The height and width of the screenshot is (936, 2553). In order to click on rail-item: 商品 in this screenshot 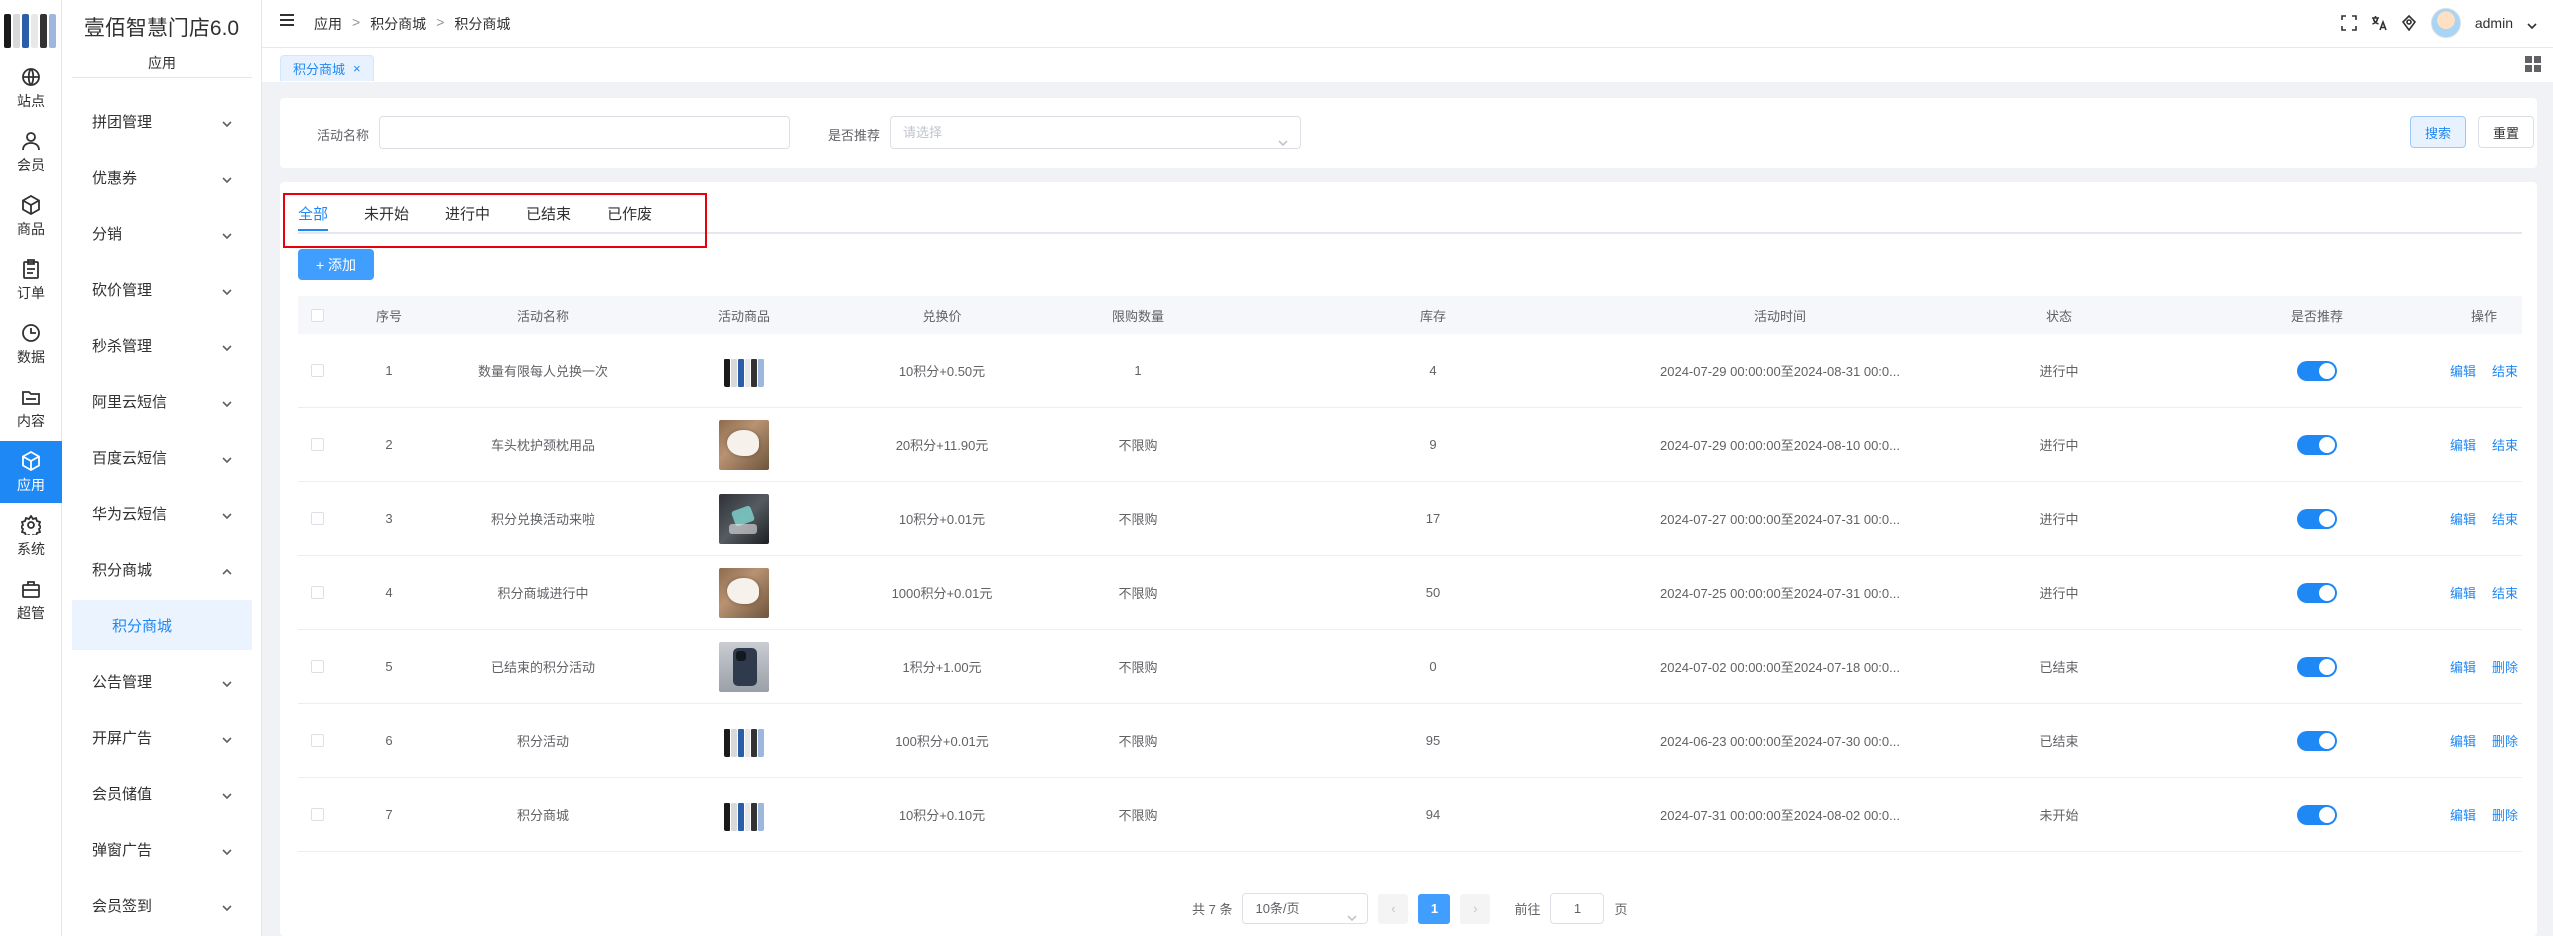, I will do `click(31, 216)`.